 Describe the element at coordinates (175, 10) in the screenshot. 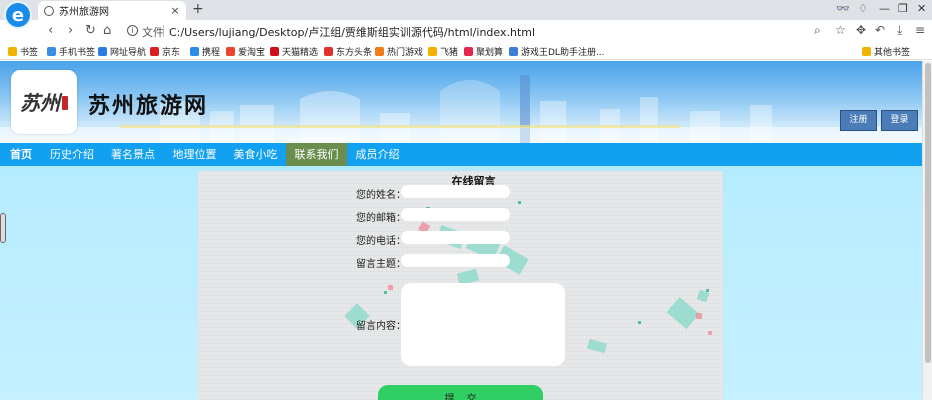

I see `tab-close-icon: ×` at that location.